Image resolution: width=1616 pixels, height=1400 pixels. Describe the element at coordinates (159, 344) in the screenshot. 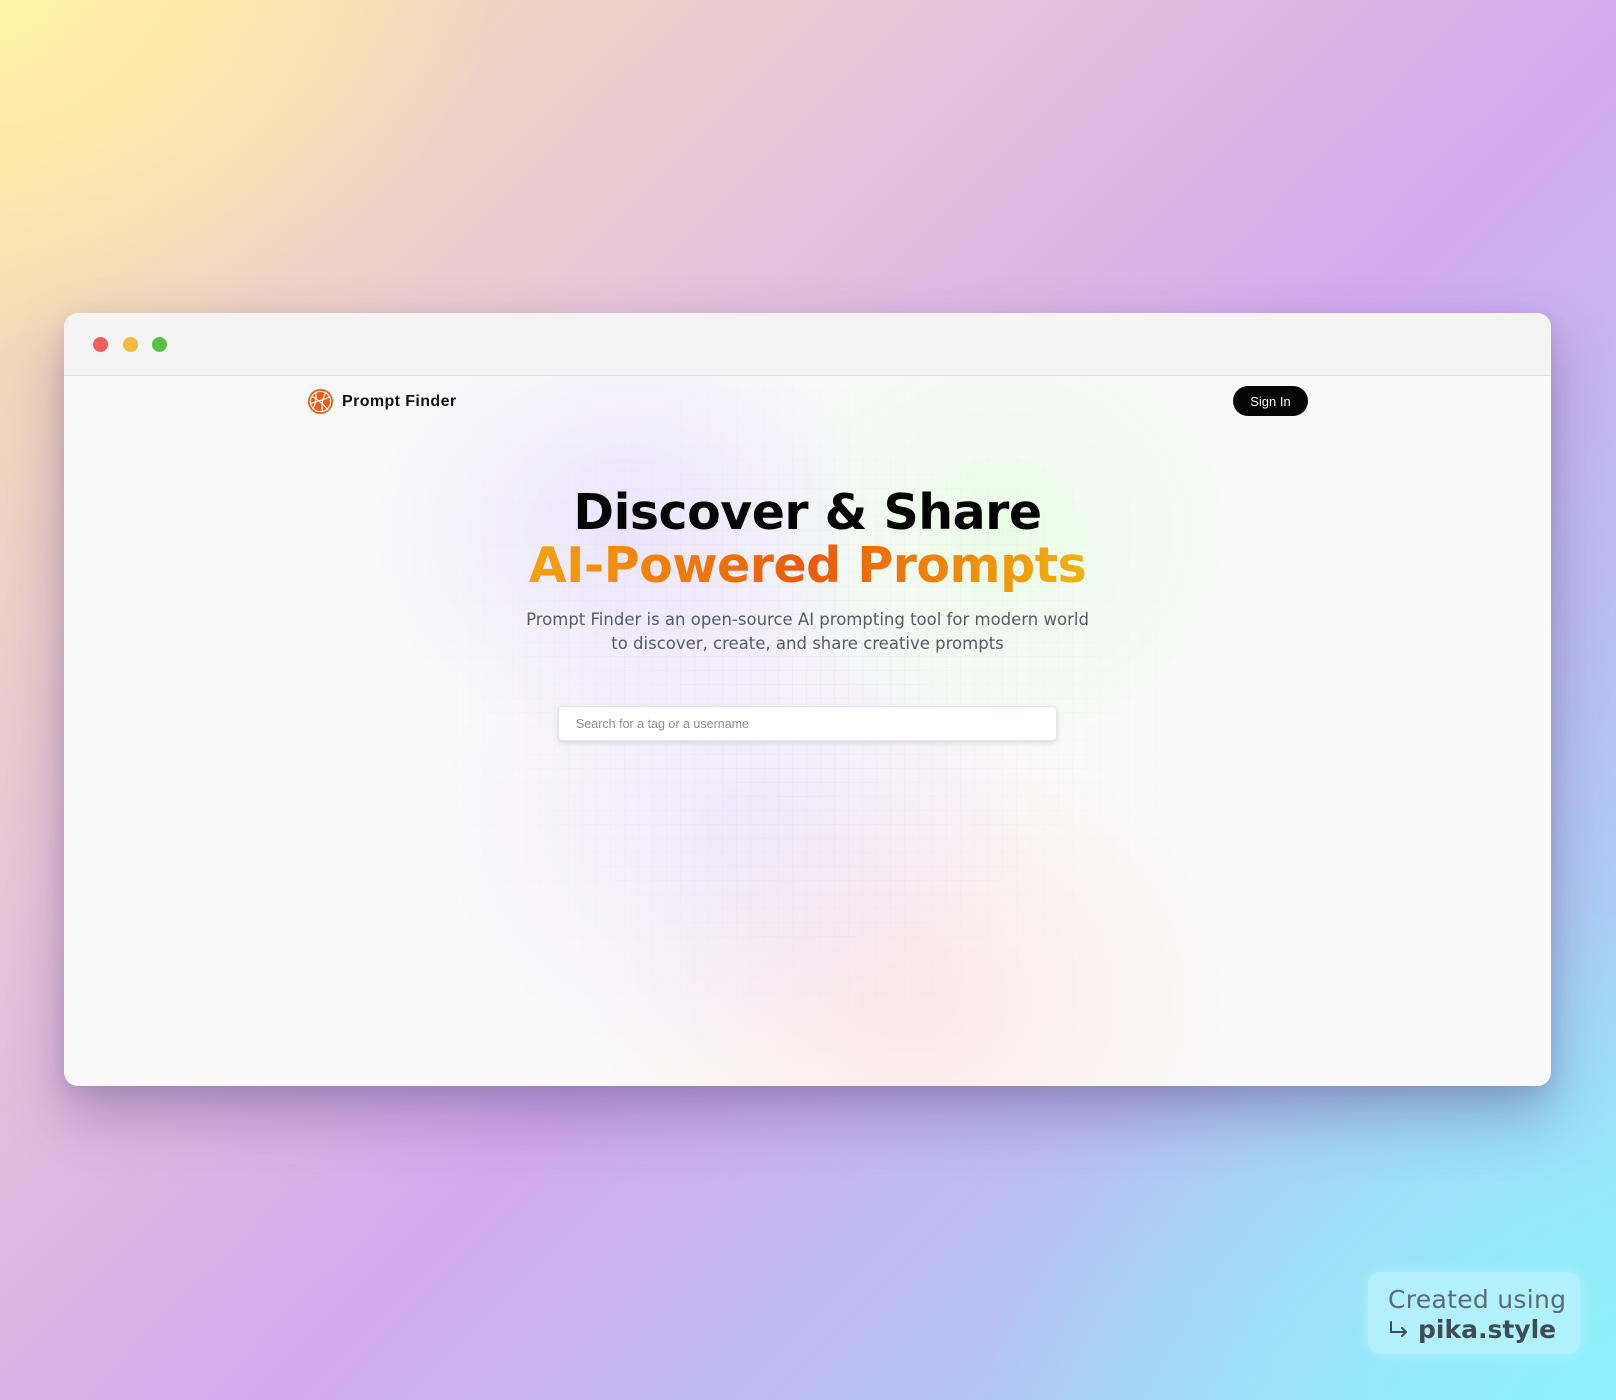

I see `maximize-window-button` at that location.